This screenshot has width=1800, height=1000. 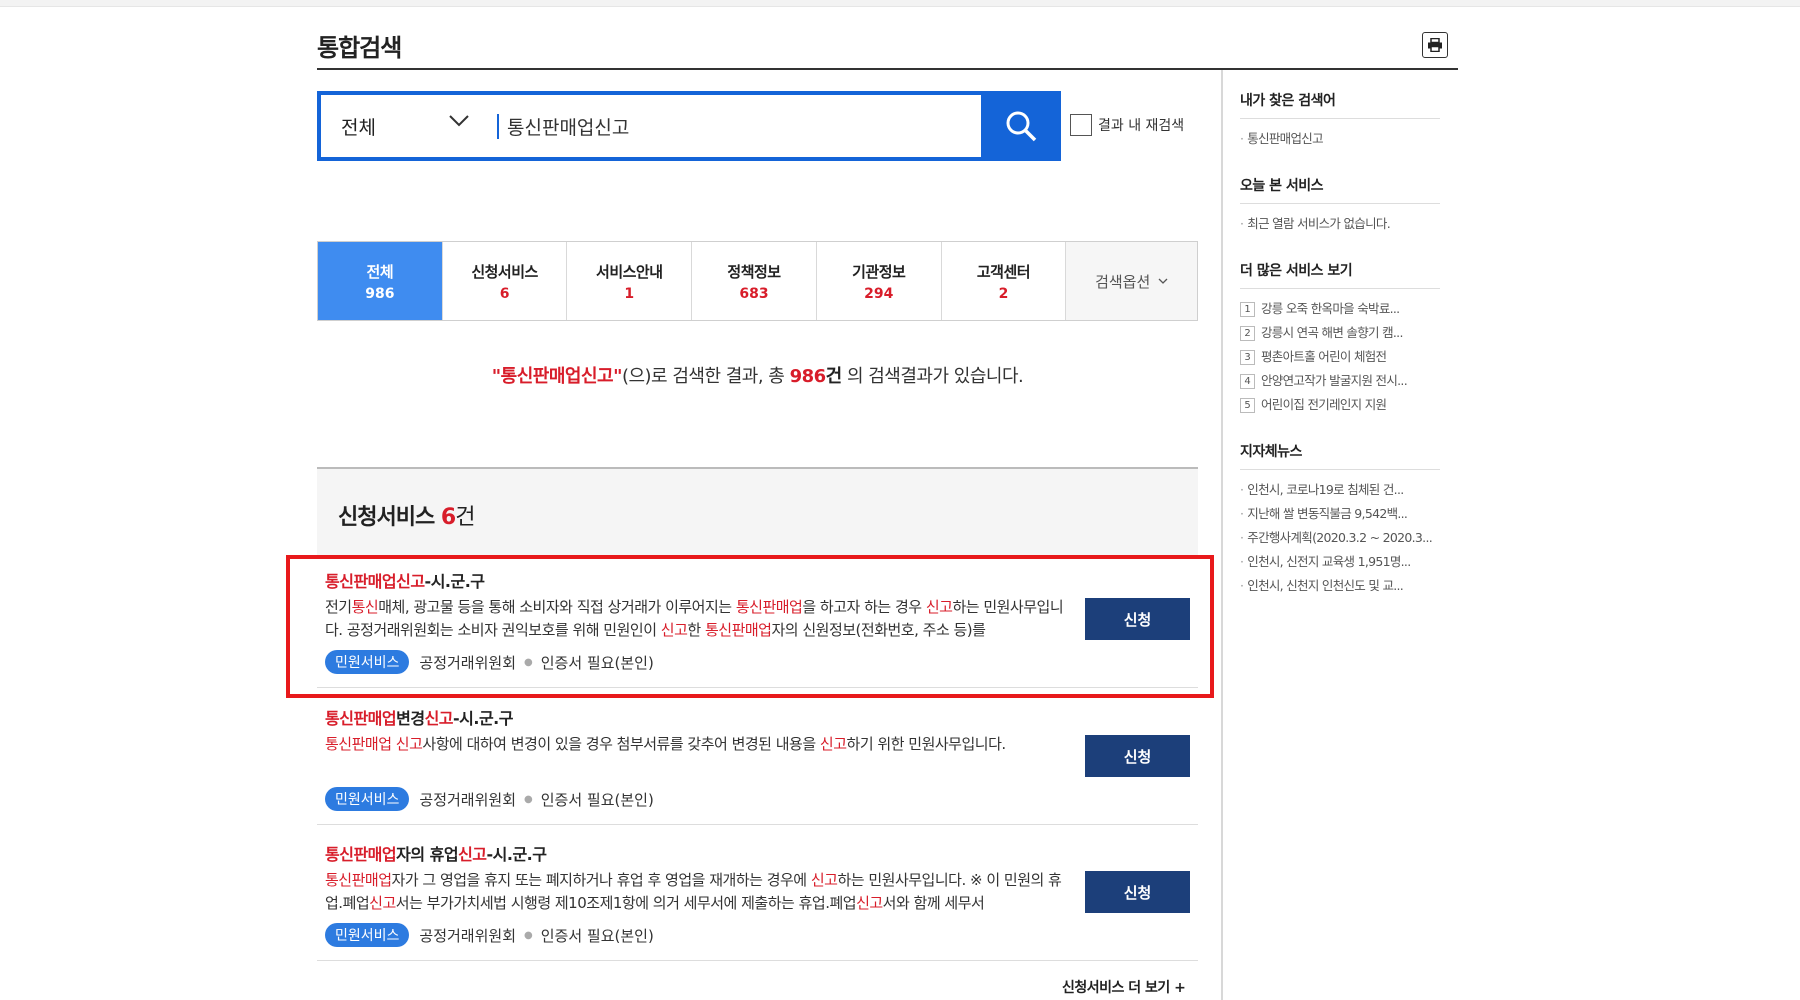 I want to click on search-options-button: 검색옵션, so click(x=1132, y=281).